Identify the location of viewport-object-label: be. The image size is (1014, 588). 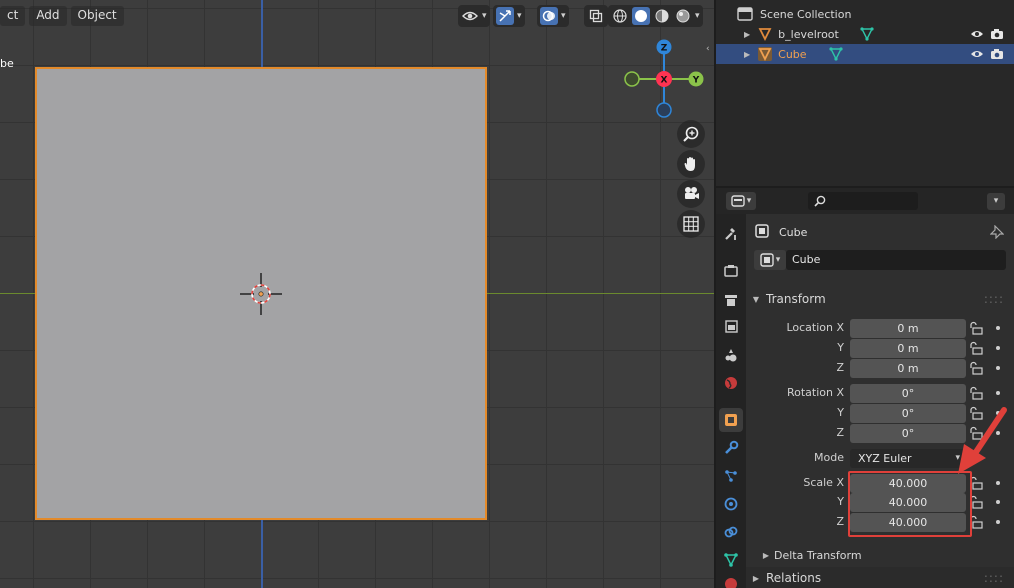
(7, 63).